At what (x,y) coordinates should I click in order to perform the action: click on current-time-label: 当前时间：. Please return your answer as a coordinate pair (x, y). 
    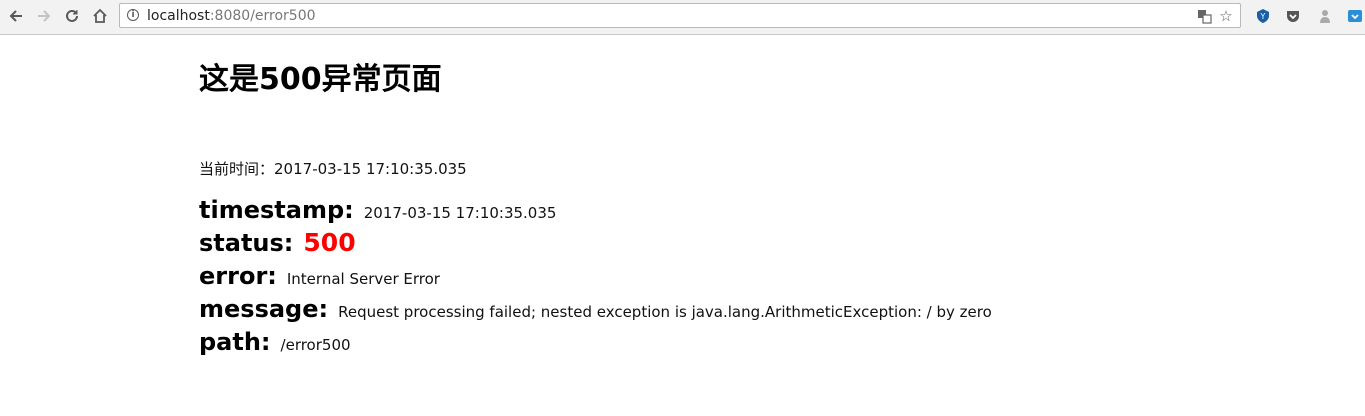
    Looking at the image, I should click on (237, 169).